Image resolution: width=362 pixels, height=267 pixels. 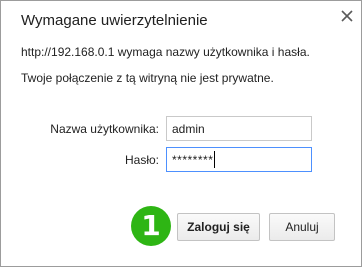 I want to click on username-label: Nazwa użytkownika:, so click(x=104, y=129).